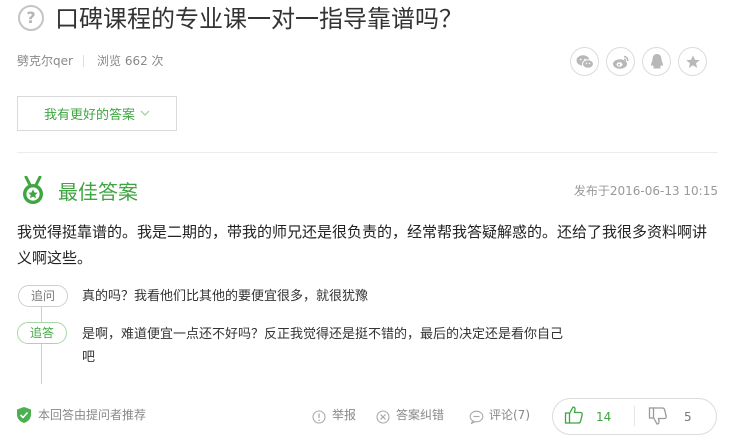  I want to click on followup-answer-tag: 追答, so click(42, 333).